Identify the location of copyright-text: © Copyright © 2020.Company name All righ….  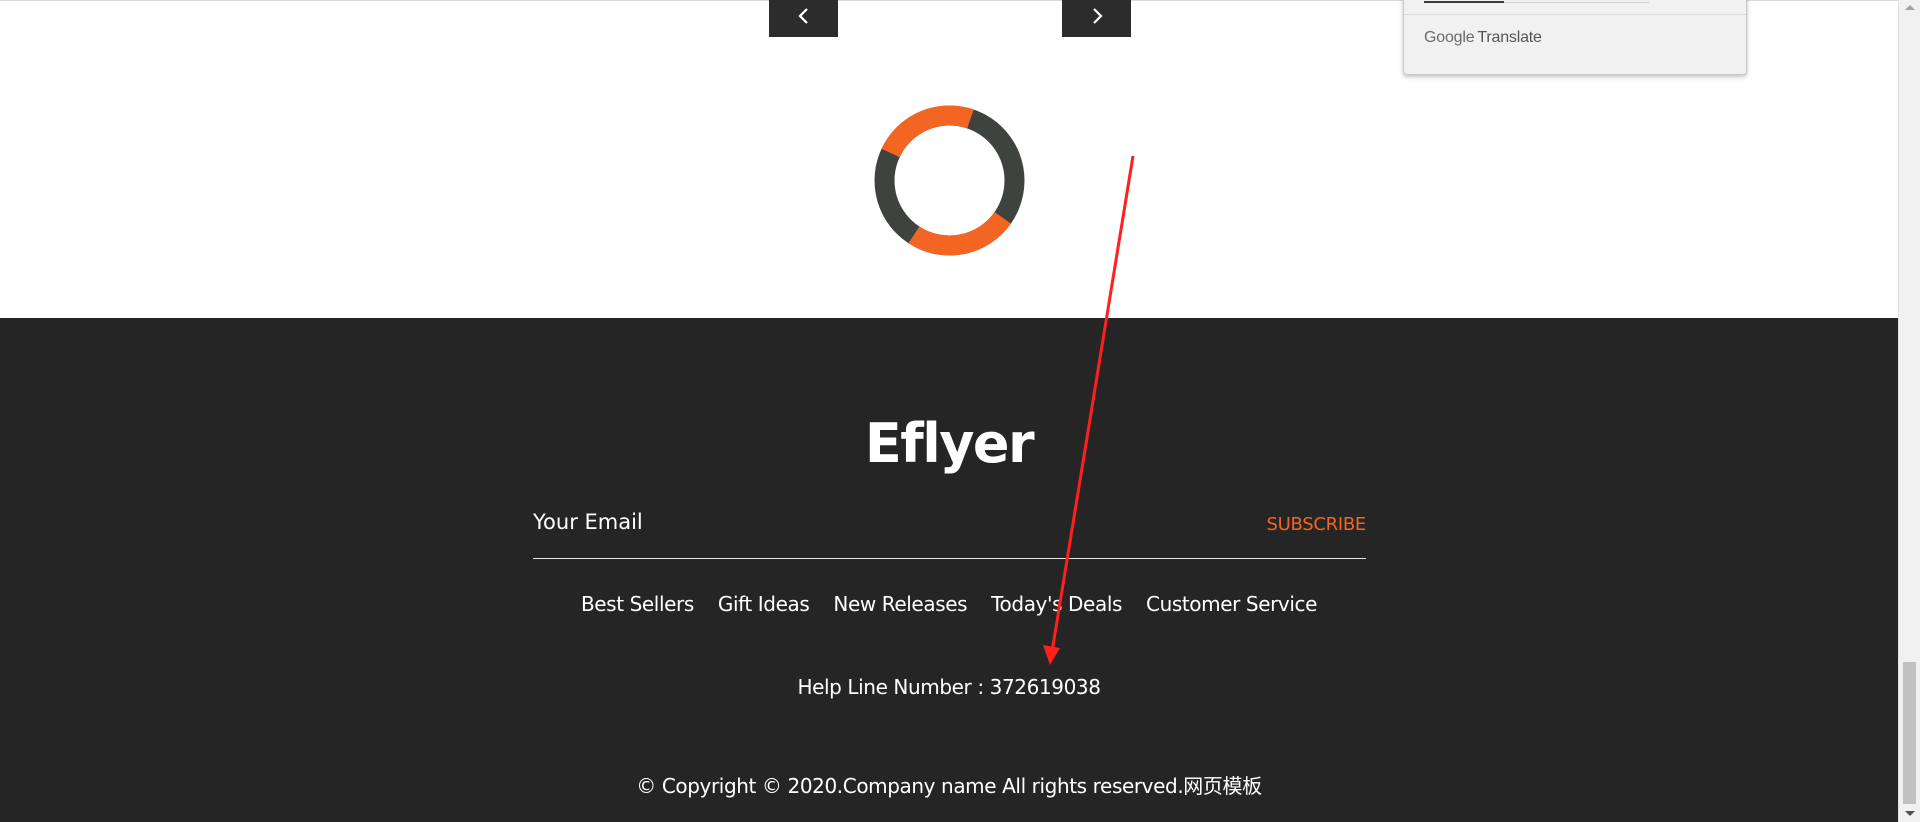
(949, 786).